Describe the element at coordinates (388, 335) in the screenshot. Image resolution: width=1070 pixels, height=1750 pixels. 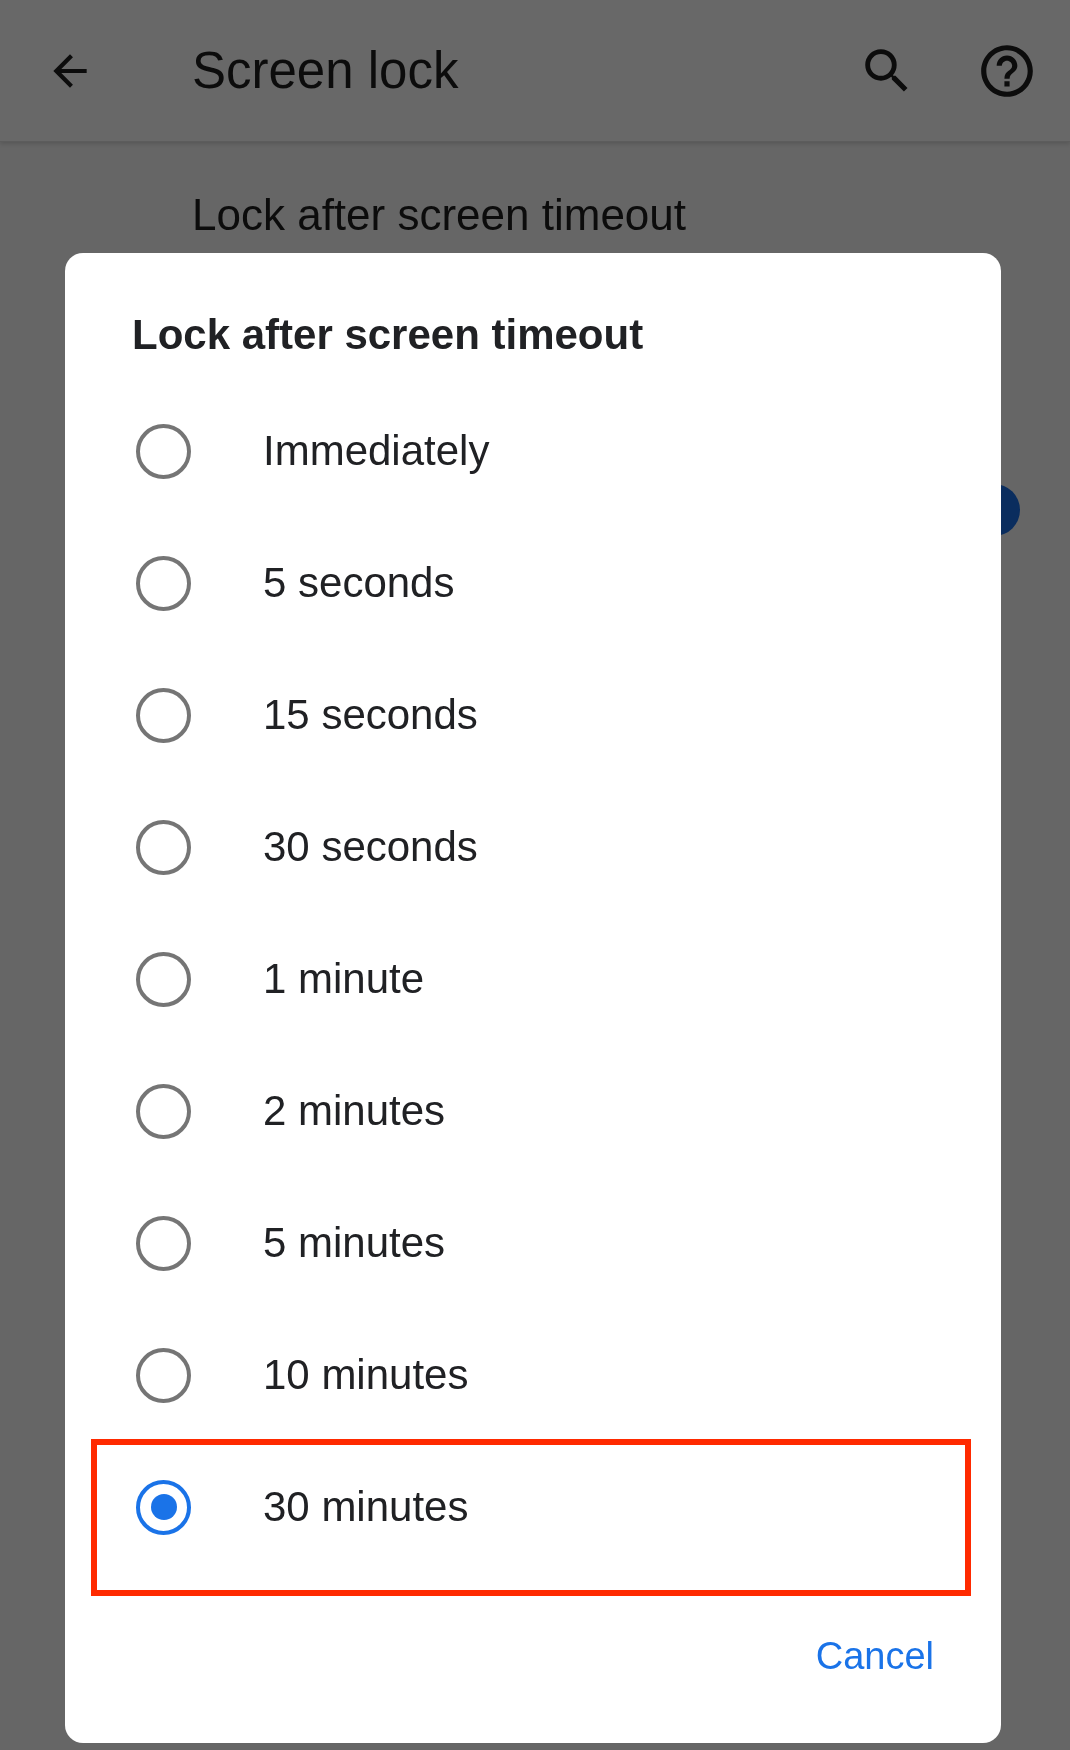
I see `dialog-title: Lock after screen timeout` at that location.